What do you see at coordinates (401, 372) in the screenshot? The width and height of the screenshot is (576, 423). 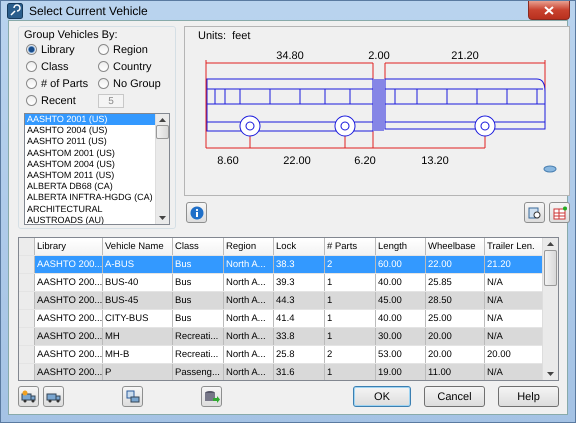 I see `table-cell: 19.00` at bounding box center [401, 372].